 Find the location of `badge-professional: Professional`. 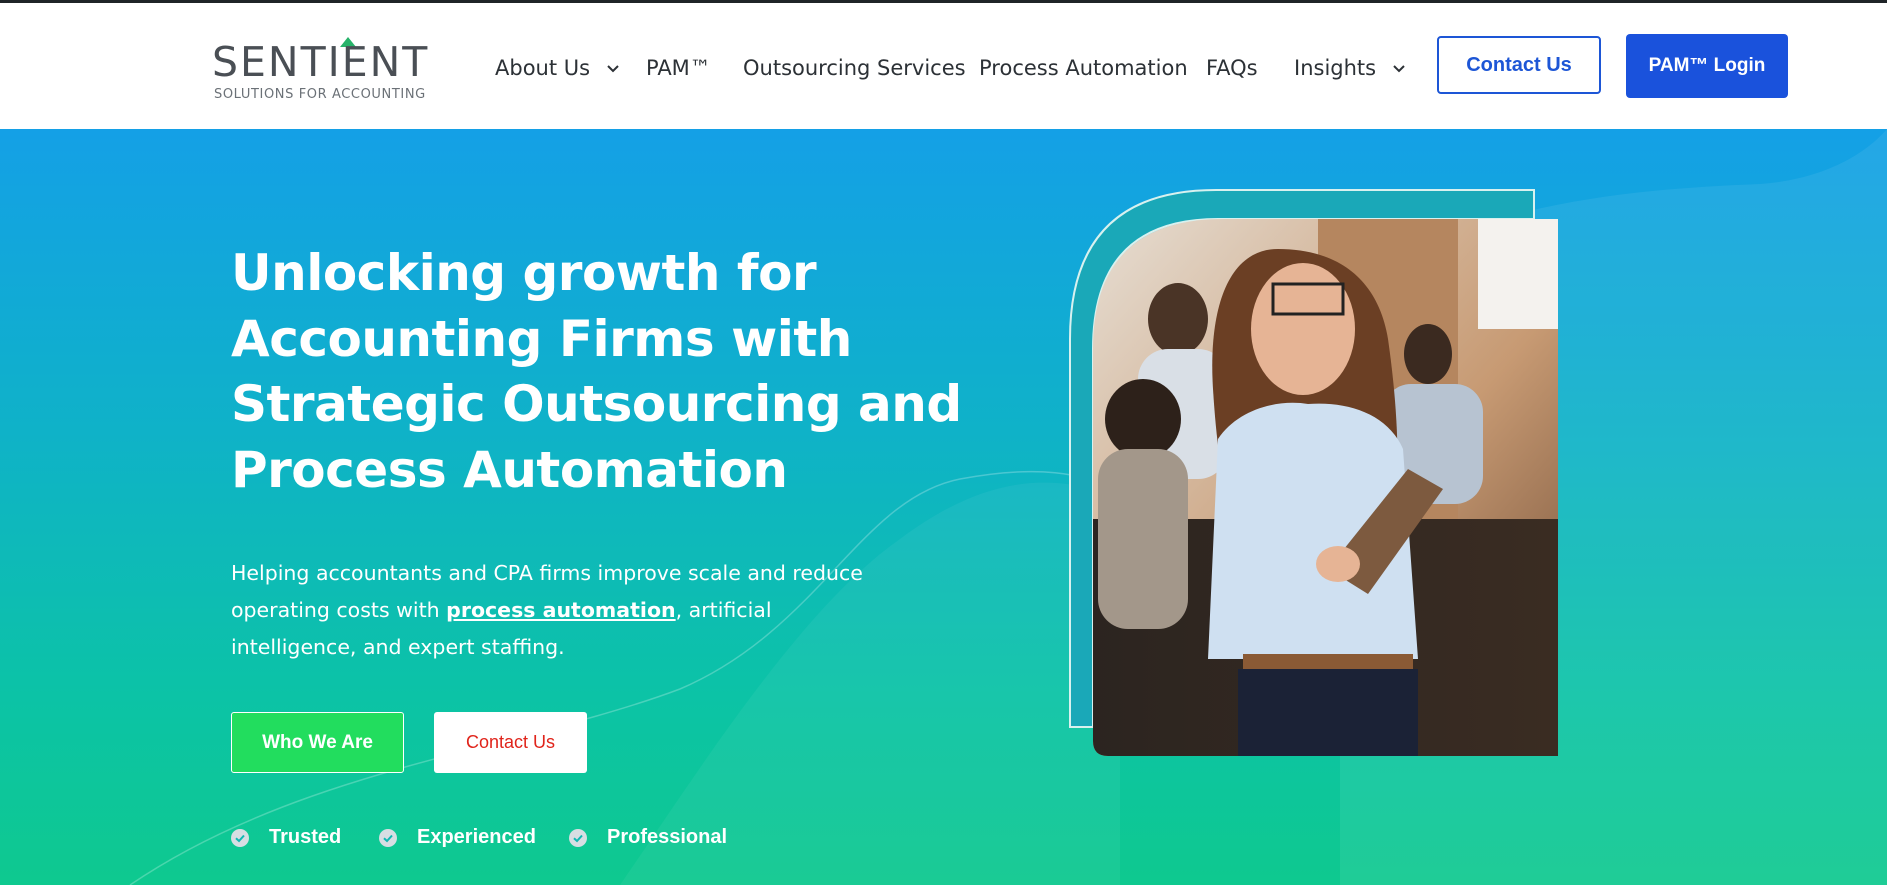

badge-professional: Professional is located at coordinates (648, 837).